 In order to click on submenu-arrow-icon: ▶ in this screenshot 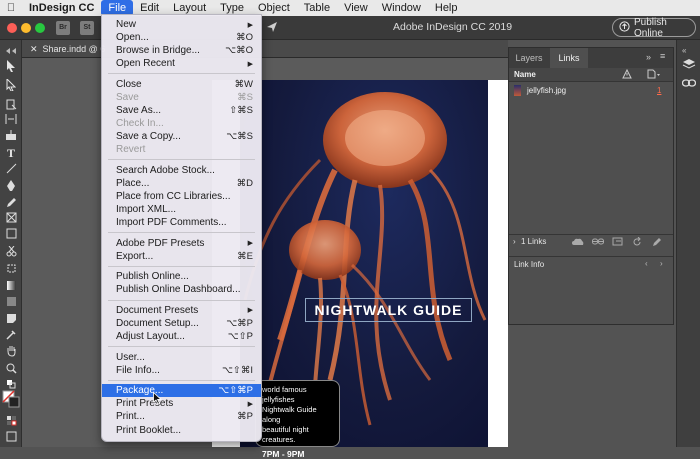, I will do `click(250, 64)`.